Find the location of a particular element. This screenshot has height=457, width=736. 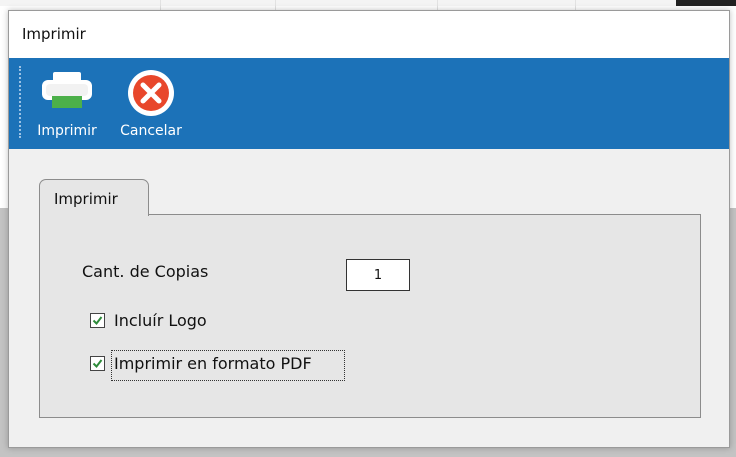

cancel-button: Cancelar is located at coordinates (151, 104).